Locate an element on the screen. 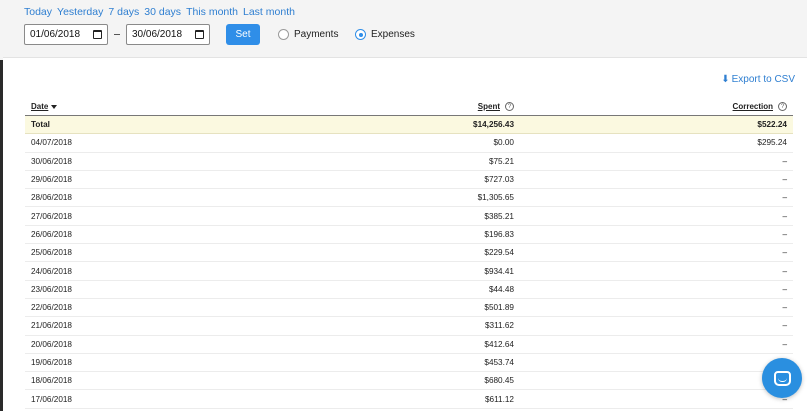 This screenshot has width=807, height=411. row-date: 21/06/2018 is located at coordinates (51, 326).